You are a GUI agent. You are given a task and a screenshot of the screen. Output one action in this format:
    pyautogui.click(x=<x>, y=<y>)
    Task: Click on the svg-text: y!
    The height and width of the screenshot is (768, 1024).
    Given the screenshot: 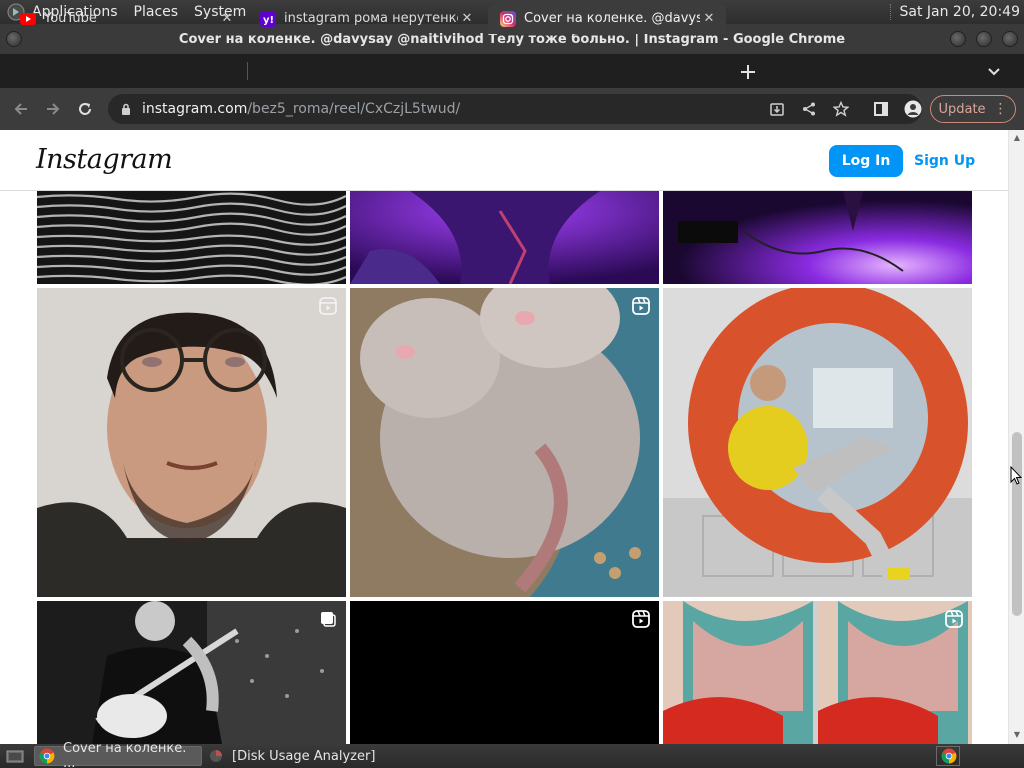 What is the action you would take?
    pyautogui.click(x=268, y=20)
    